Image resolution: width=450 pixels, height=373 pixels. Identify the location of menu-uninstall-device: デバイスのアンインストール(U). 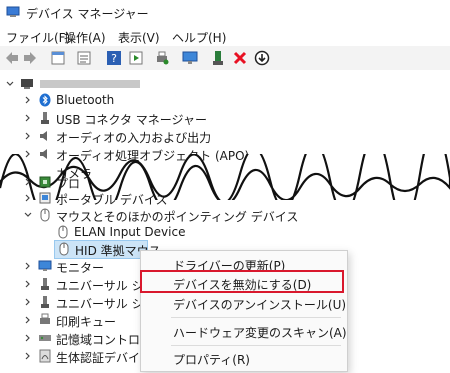
(244, 303).